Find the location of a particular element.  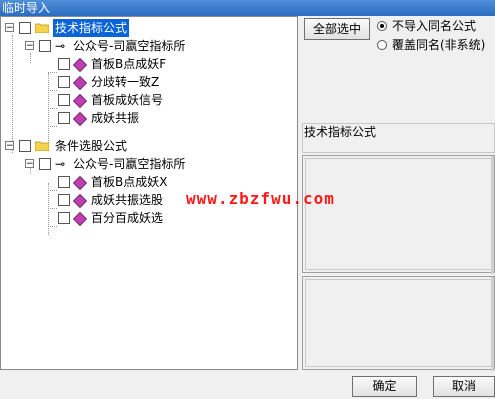

overwrite-label: 覆盖同名(非系统) is located at coordinates (438, 45).